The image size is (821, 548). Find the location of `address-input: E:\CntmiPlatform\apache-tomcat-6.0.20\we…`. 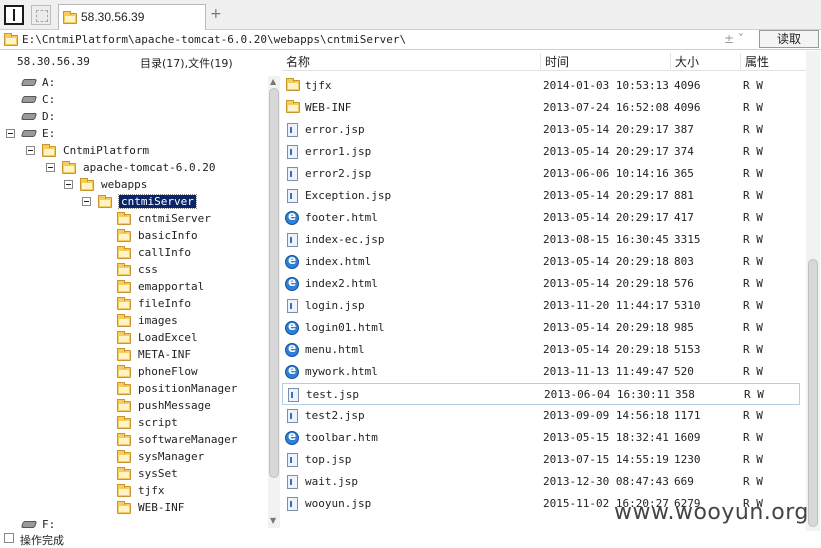

address-input: E:\CntmiPlatform\apache-tomcat-6.0.20\we… is located at coordinates (214, 39).